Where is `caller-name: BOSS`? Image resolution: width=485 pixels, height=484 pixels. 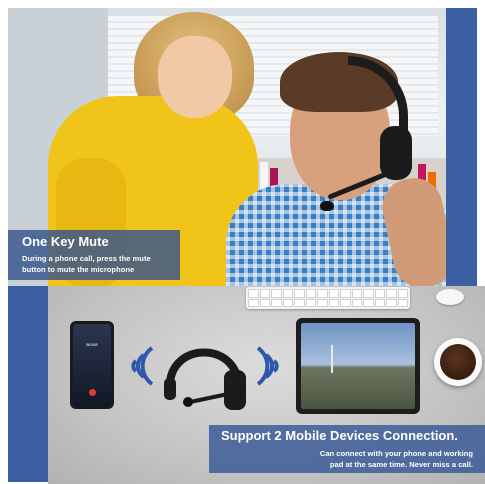 caller-name: BOSS is located at coordinates (92, 344).